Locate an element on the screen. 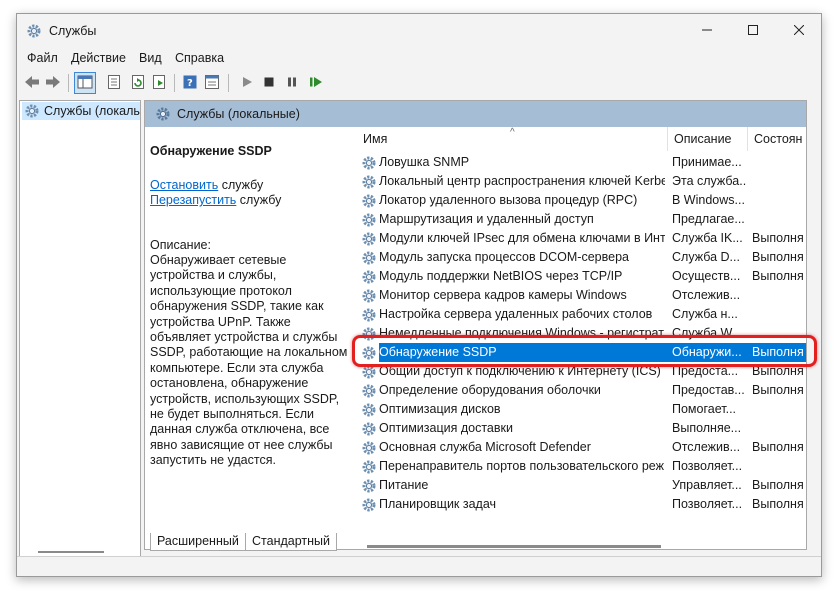  stop-service-button is located at coordinates (269, 83).